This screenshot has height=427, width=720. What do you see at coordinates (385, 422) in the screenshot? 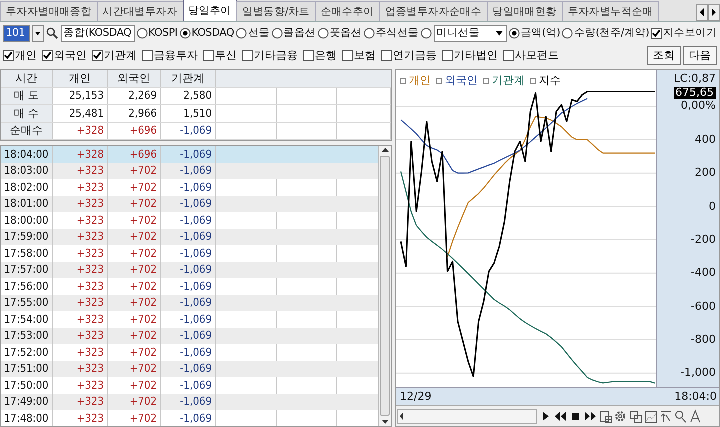
I see `scroll-down-icon` at bounding box center [385, 422].